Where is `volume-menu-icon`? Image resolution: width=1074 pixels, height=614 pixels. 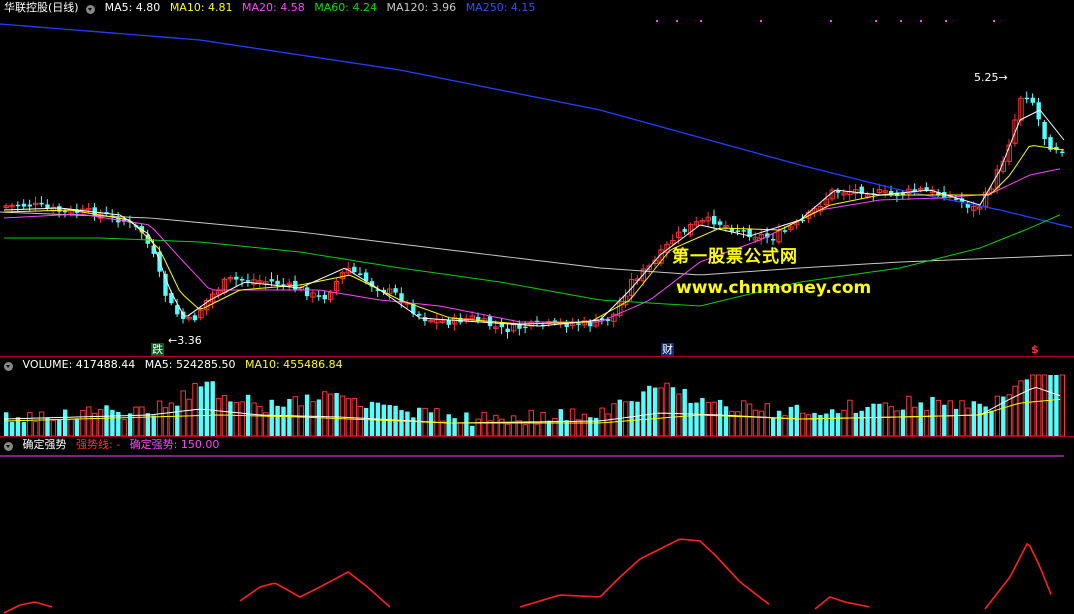
volume-menu-icon is located at coordinates (8, 366).